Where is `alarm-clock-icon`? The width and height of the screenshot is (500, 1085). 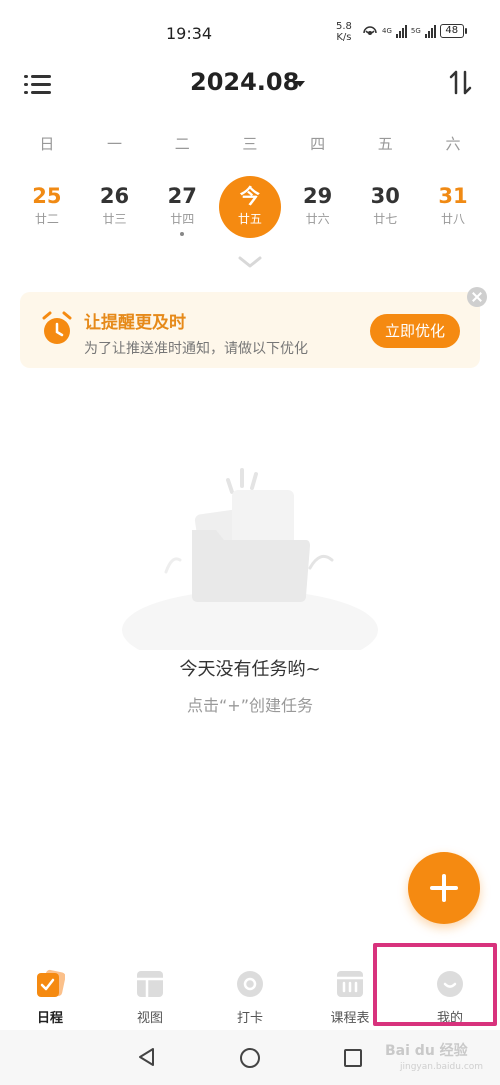
alarm-clock-icon is located at coordinates (57, 327).